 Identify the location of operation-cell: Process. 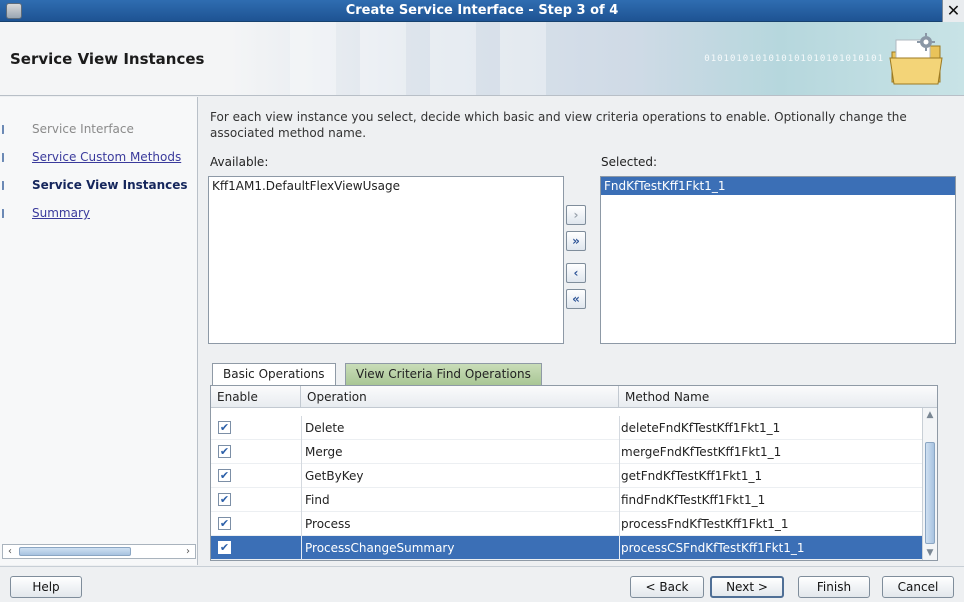
(328, 524).